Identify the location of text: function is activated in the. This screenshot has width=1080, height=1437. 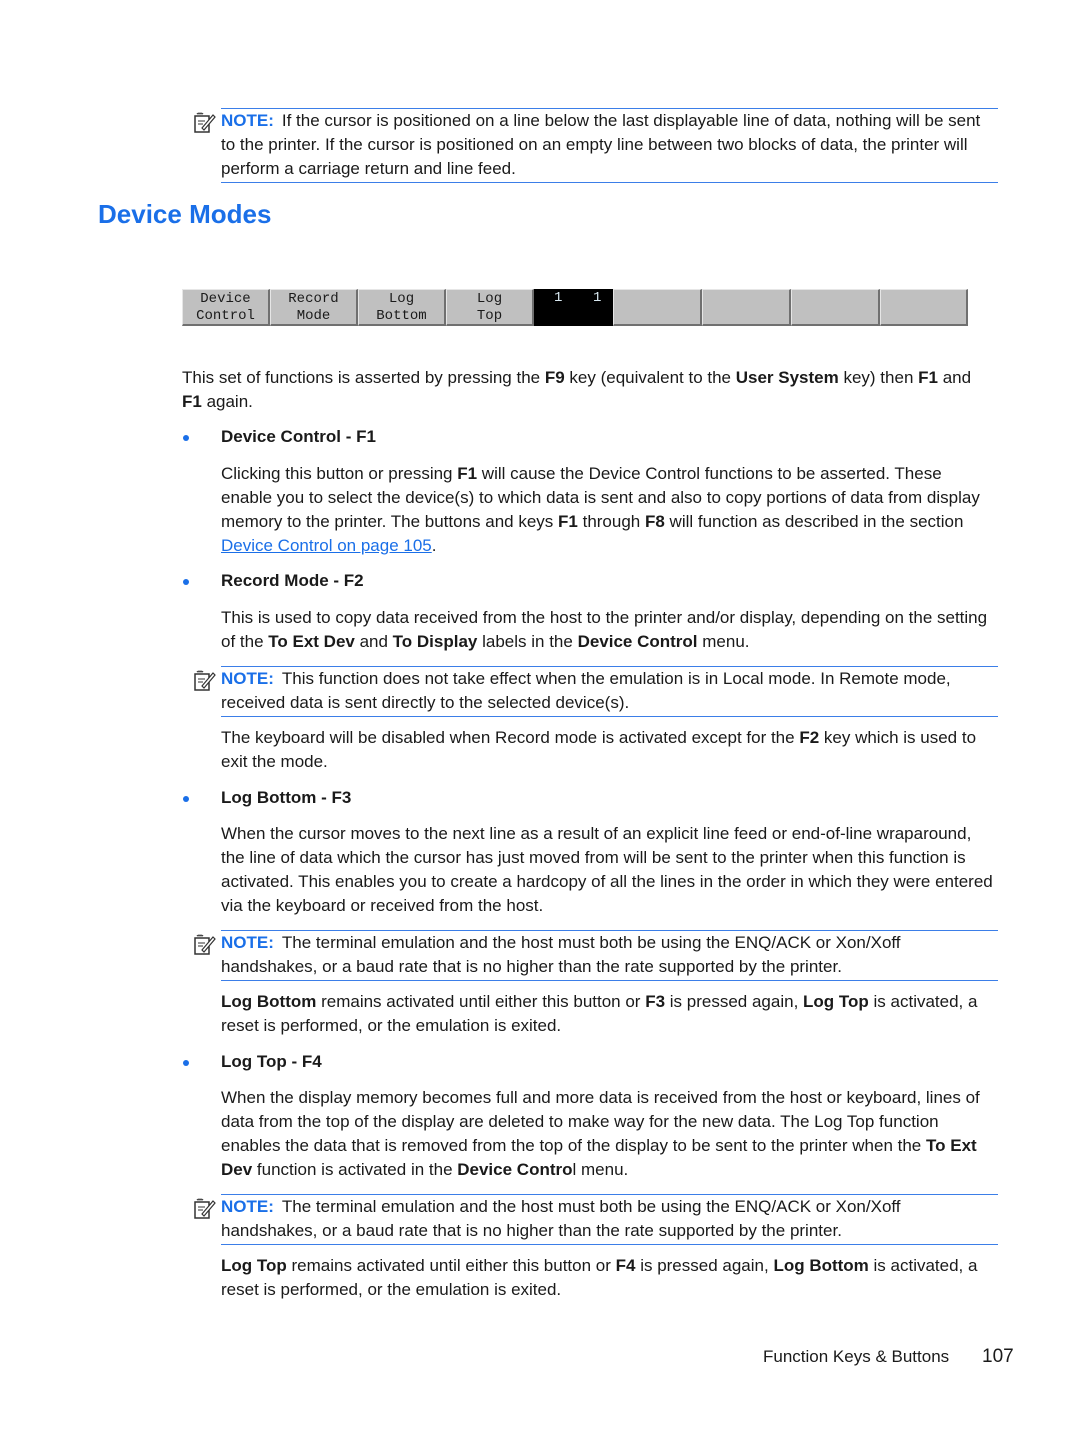
(355, 1169).